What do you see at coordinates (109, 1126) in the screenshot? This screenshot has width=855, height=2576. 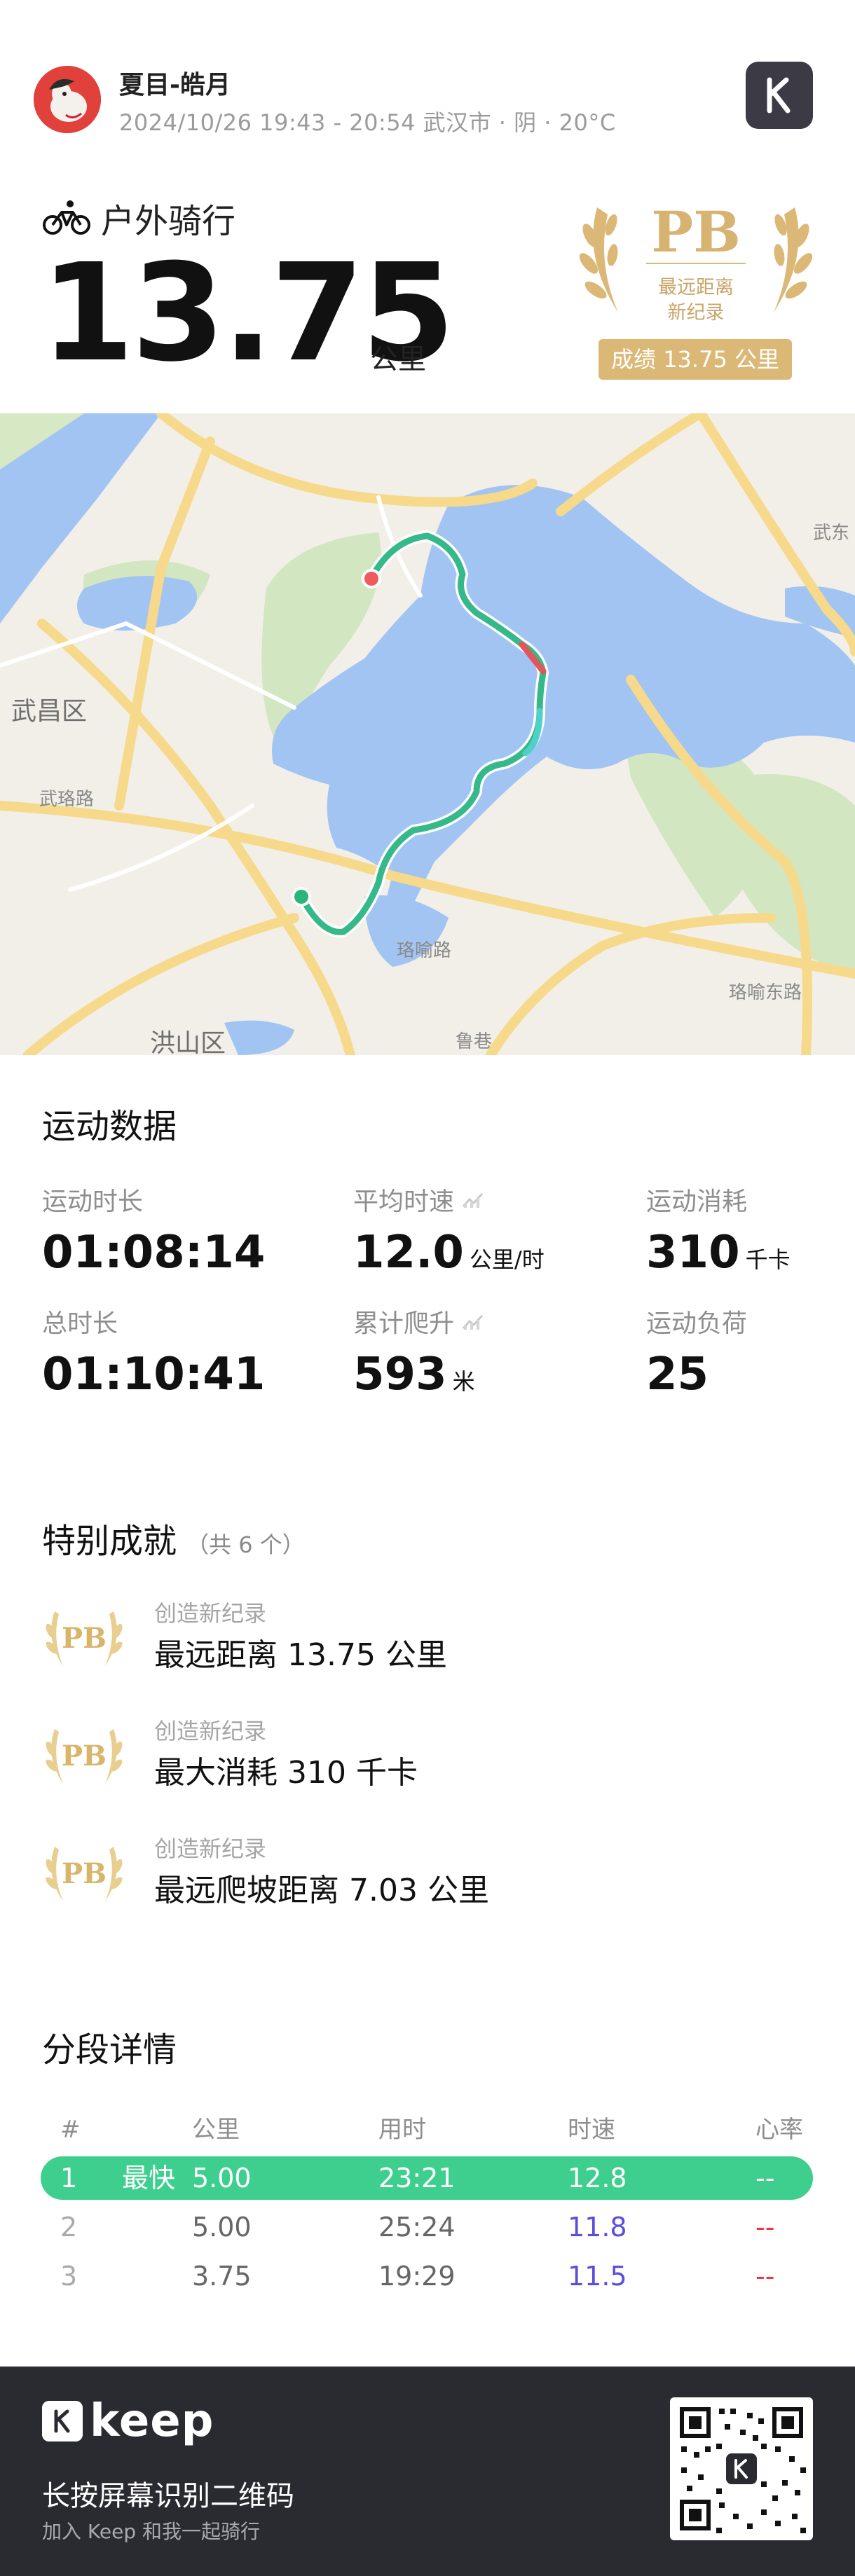 I see `stats-title: 运动数据` at bounding box center [109, 1126].